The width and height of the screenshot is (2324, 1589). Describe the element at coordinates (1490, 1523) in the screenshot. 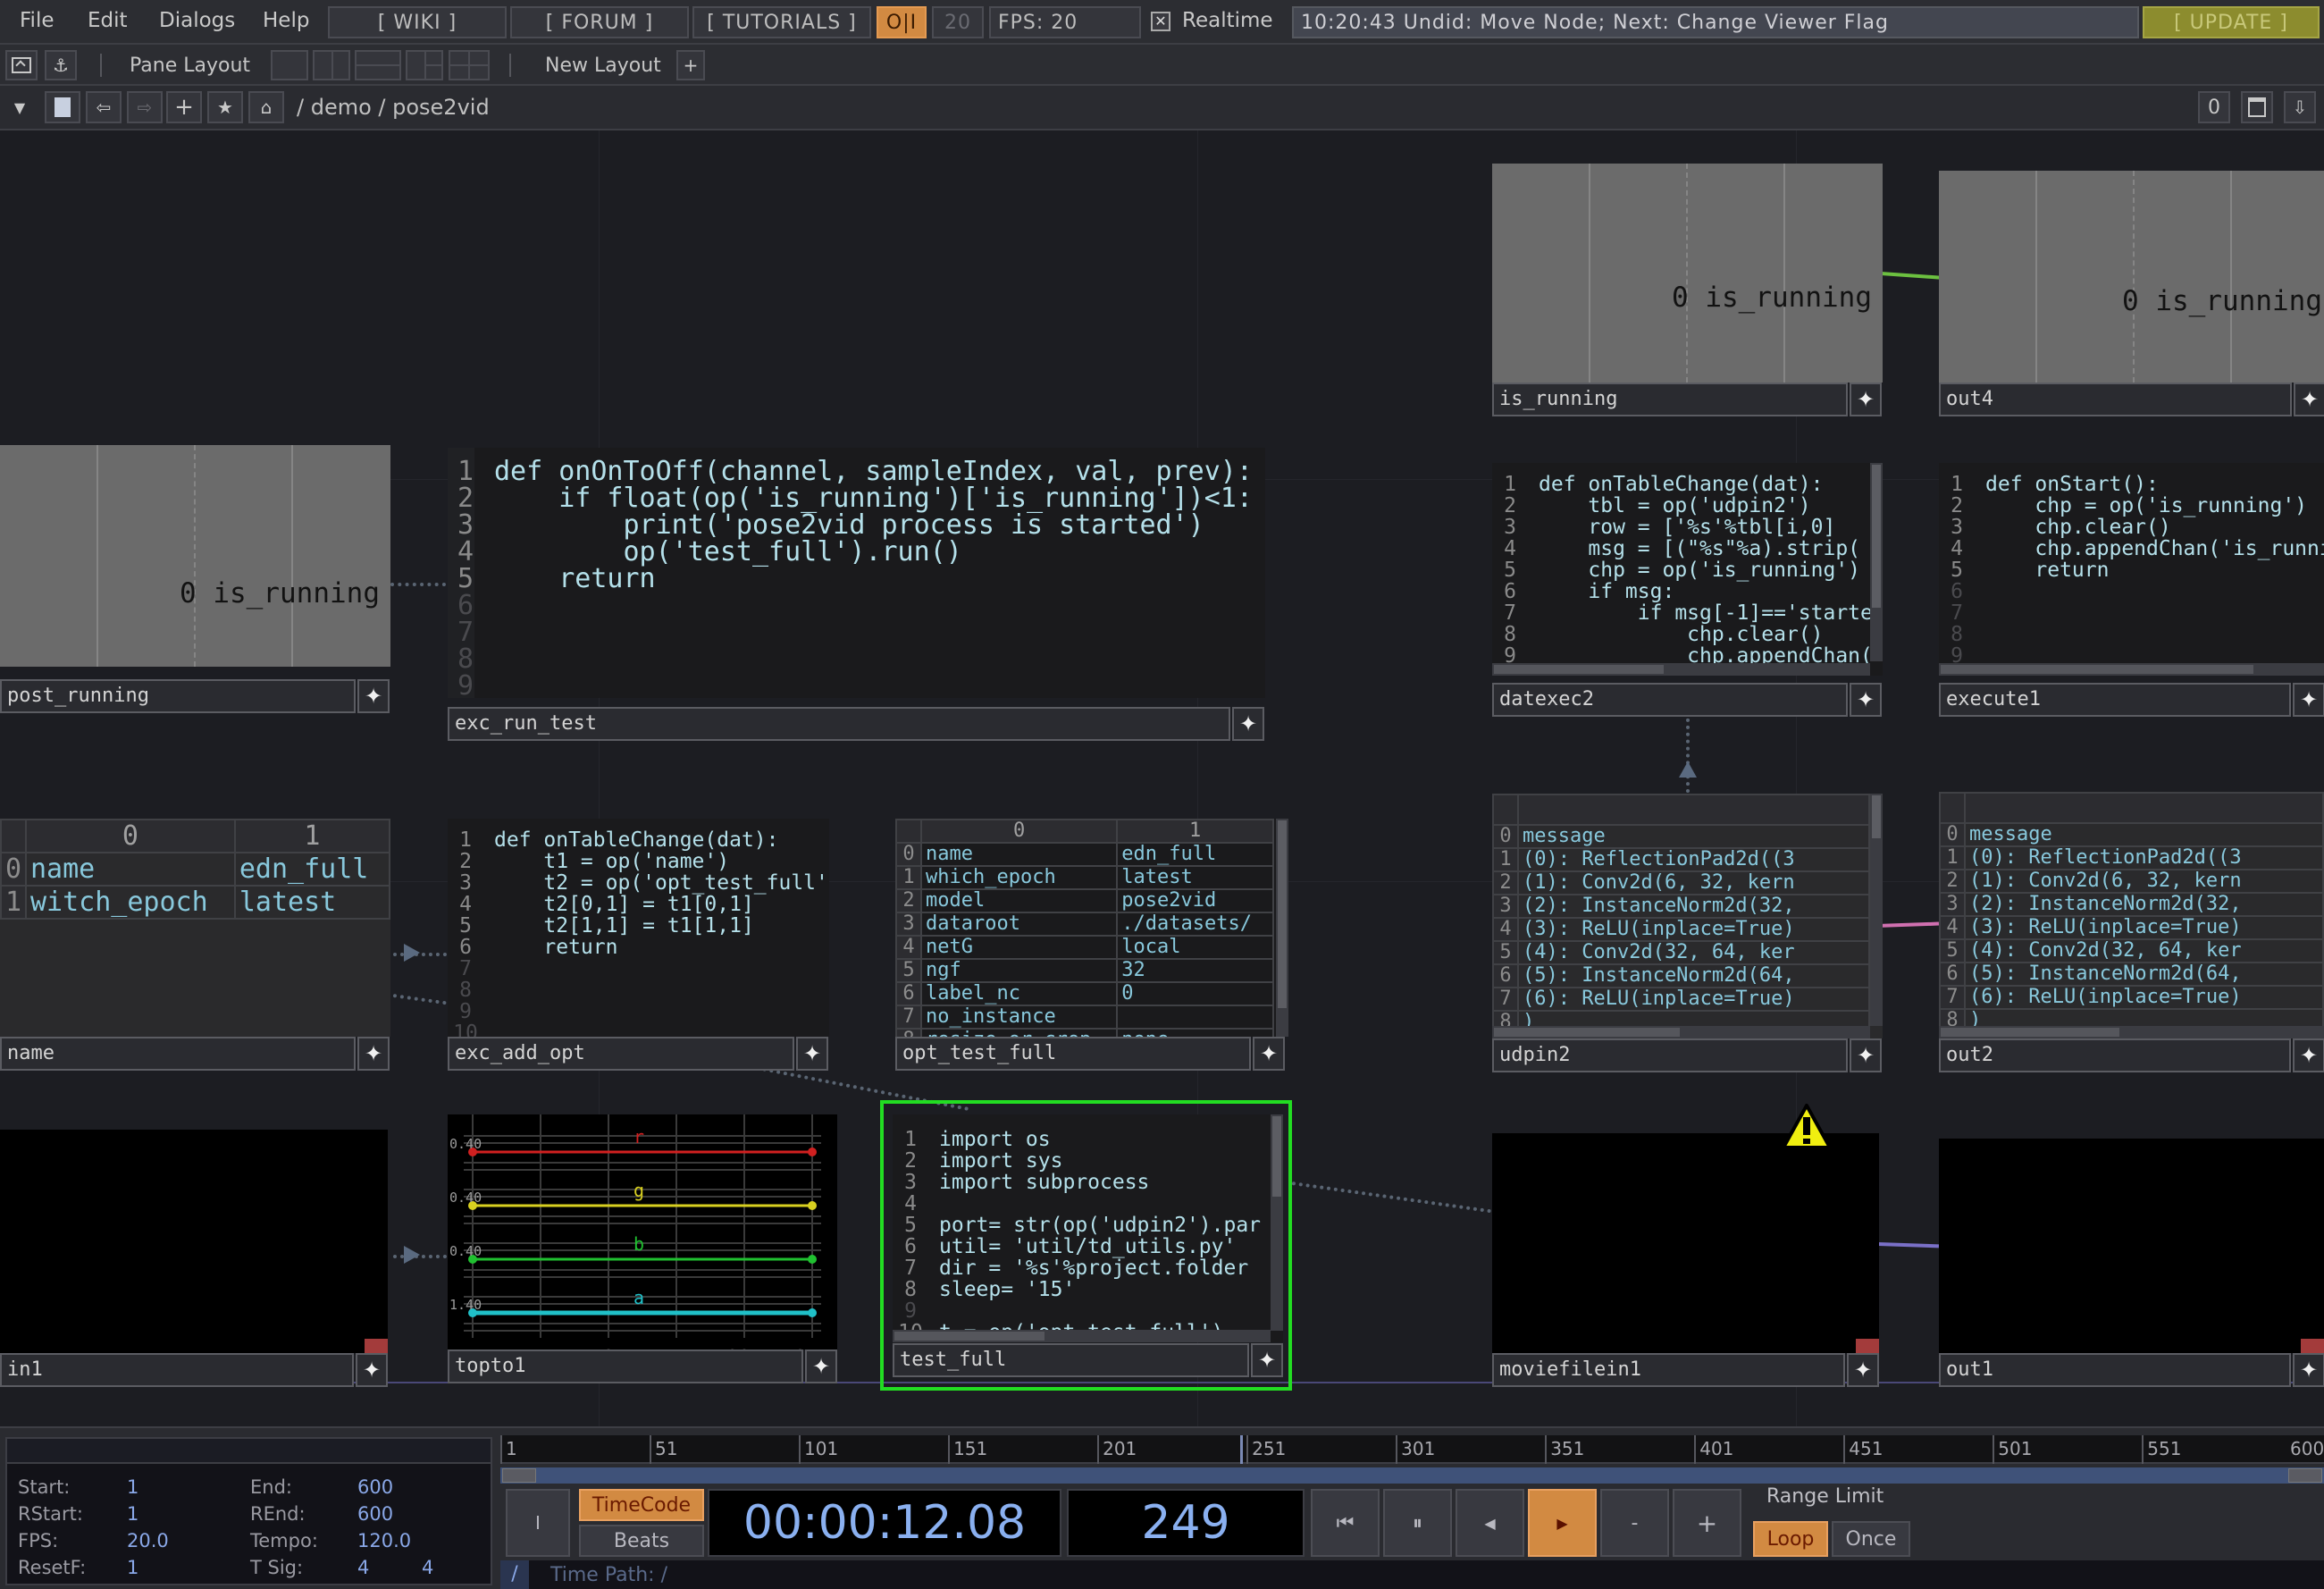

I see `play-reverse-button: ◀` at that location.